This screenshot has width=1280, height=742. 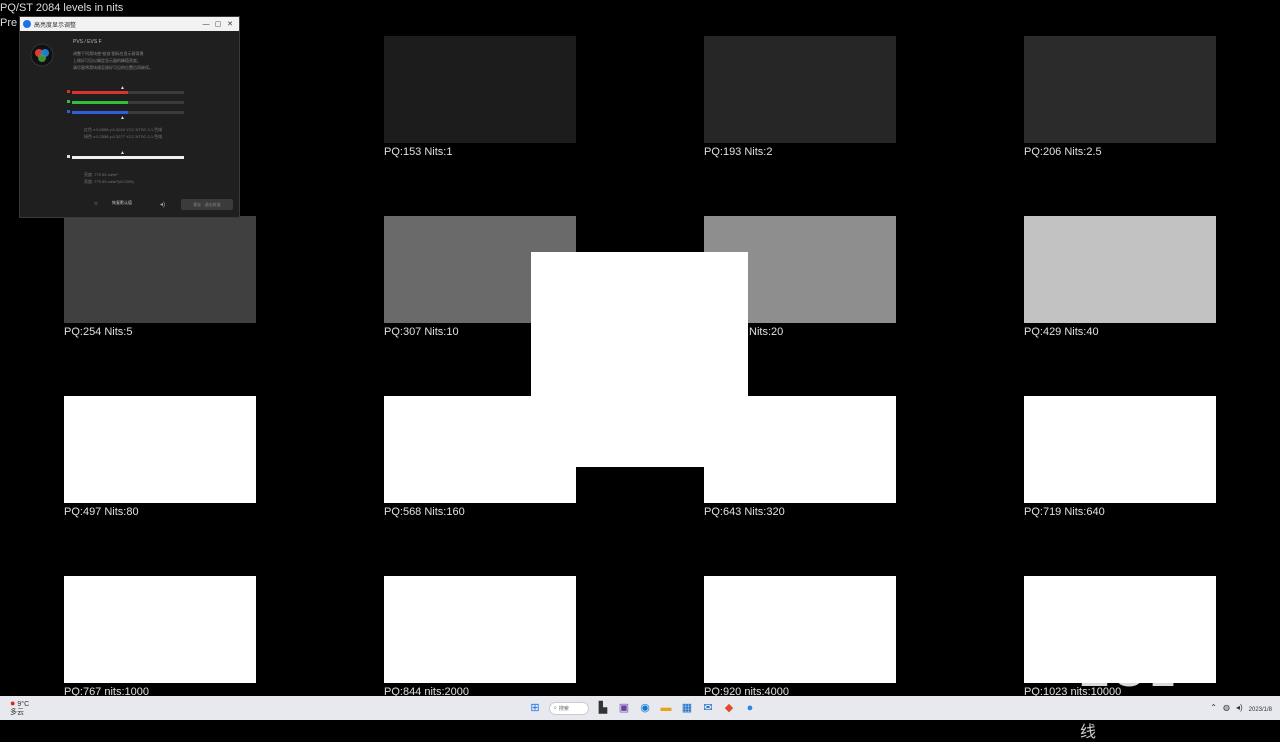 I want to click on page-subtitle: Pre, so click(x=9, y=23).